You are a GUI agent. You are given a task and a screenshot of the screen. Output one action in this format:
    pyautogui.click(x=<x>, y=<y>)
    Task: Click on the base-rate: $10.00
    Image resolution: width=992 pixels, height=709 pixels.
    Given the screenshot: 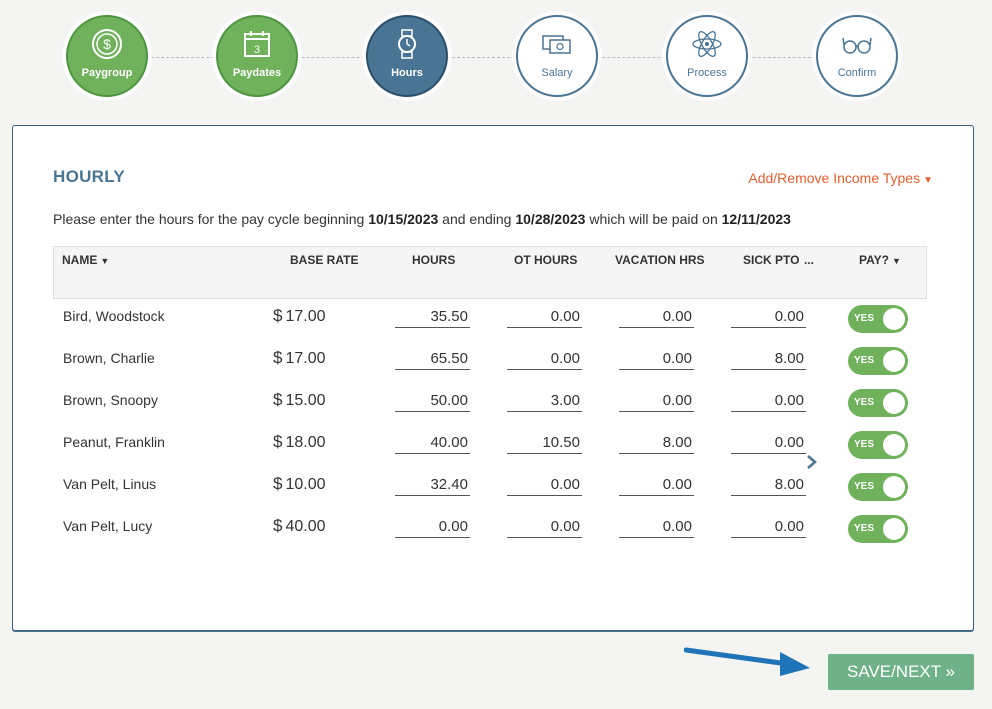 What is the action you would take?
    pyautogui.click(x=299, y=483)
    